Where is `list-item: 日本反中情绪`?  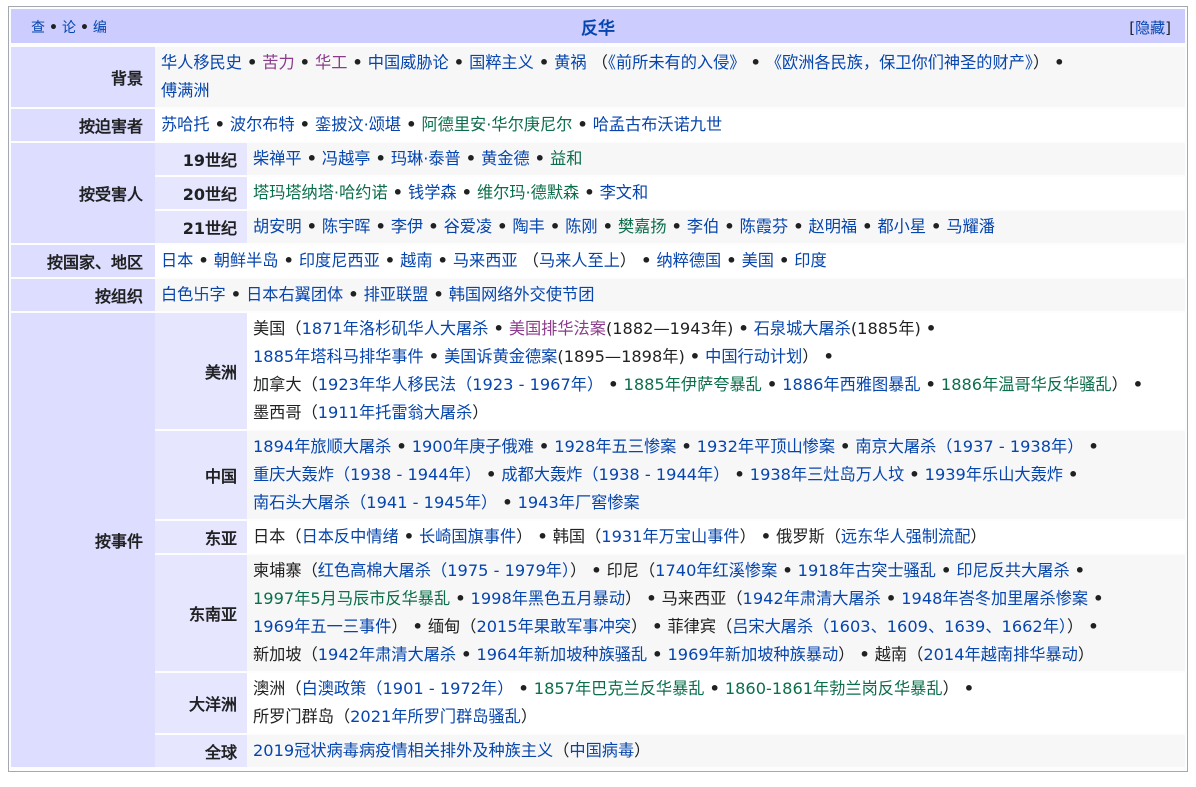 list-item: 日本反中情绪 is located at coordinates (350, 536).